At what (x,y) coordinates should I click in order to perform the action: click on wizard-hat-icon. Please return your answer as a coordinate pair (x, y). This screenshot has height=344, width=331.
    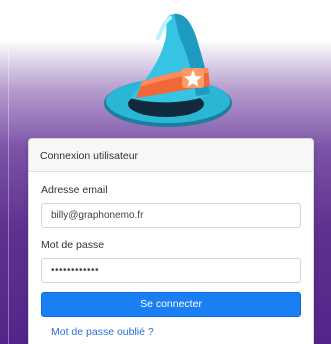
    Looking at the image, I should click on (168, 70).